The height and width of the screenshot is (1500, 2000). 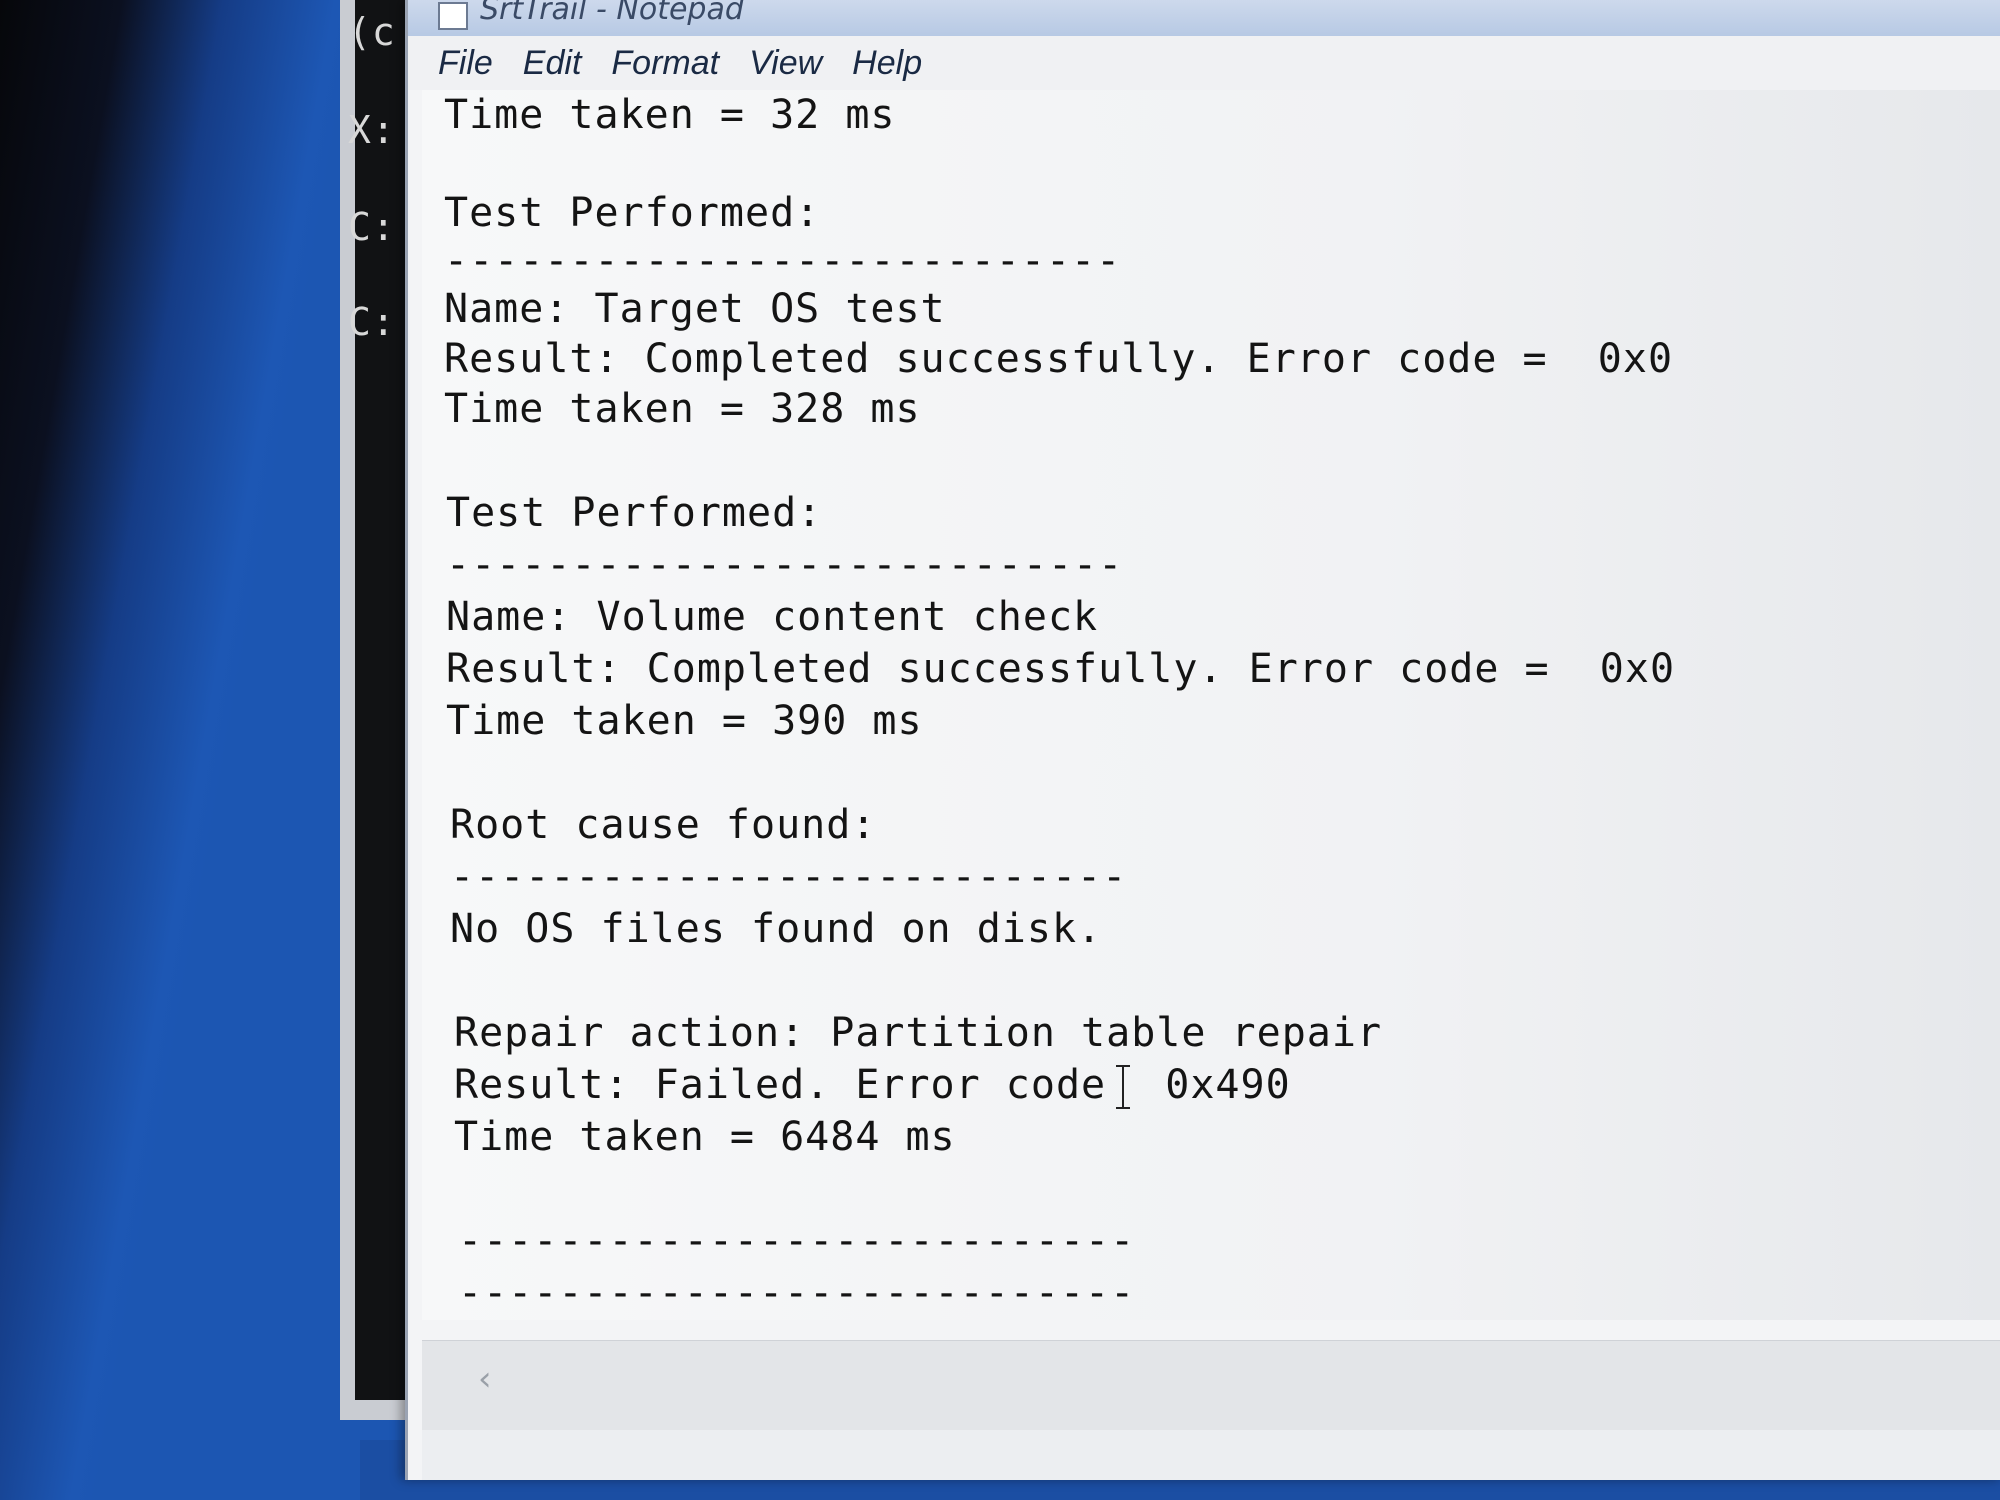 I want to click on menu-edit: Edit, so click(x=552, y=63).